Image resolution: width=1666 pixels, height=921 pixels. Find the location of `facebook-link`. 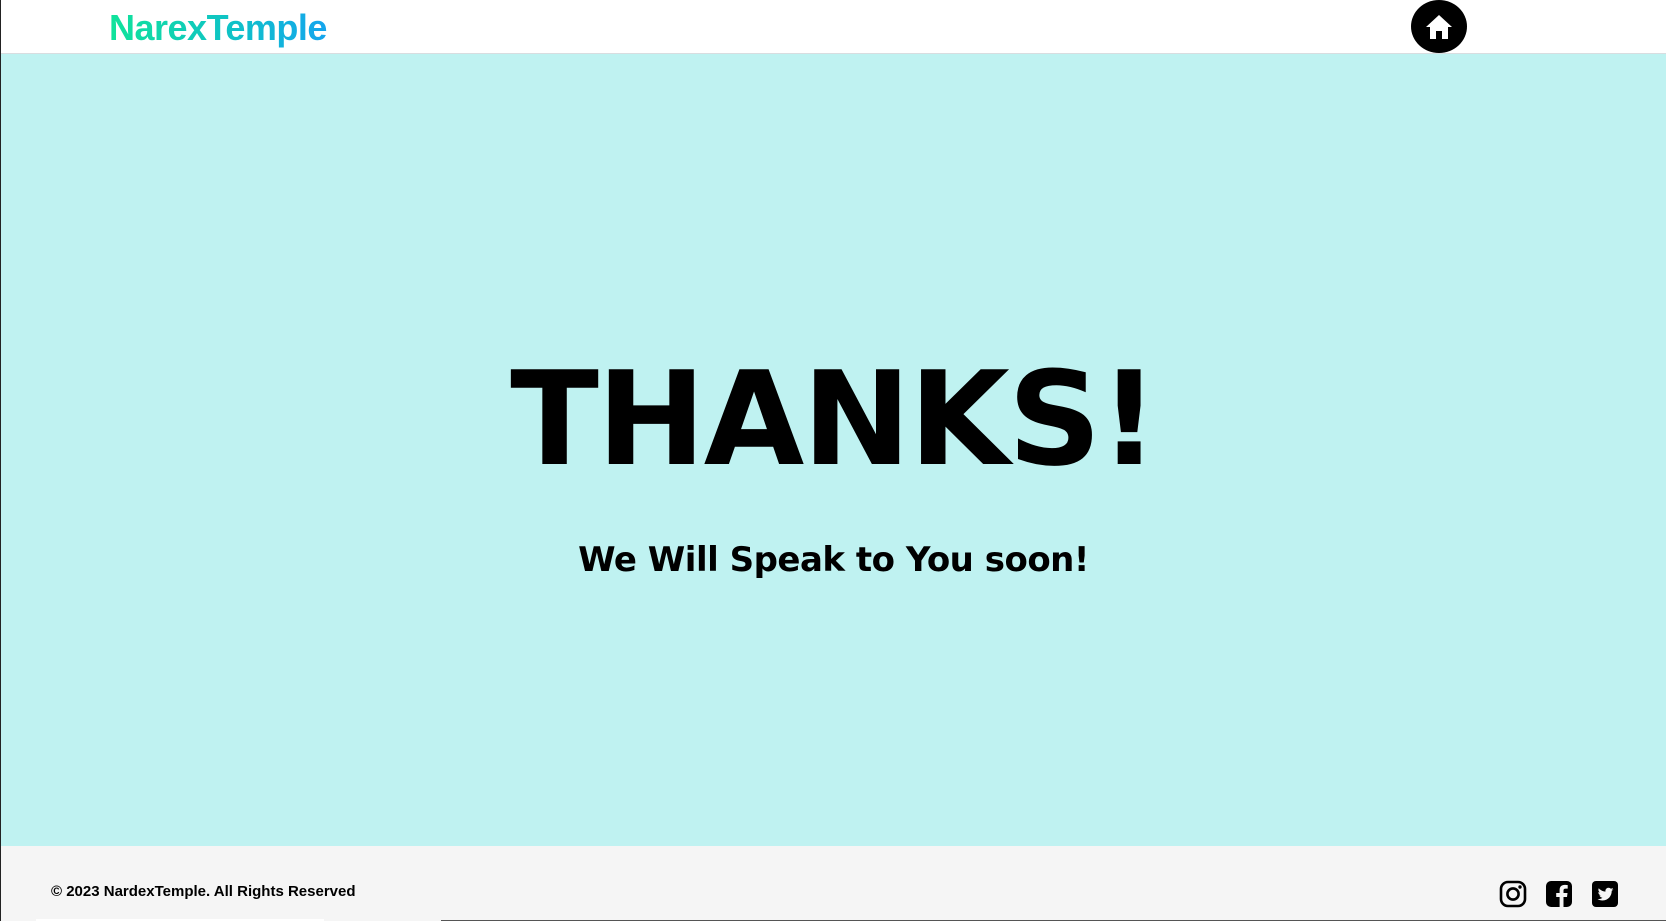

facebook-link is located at coordinates (1559, 894).